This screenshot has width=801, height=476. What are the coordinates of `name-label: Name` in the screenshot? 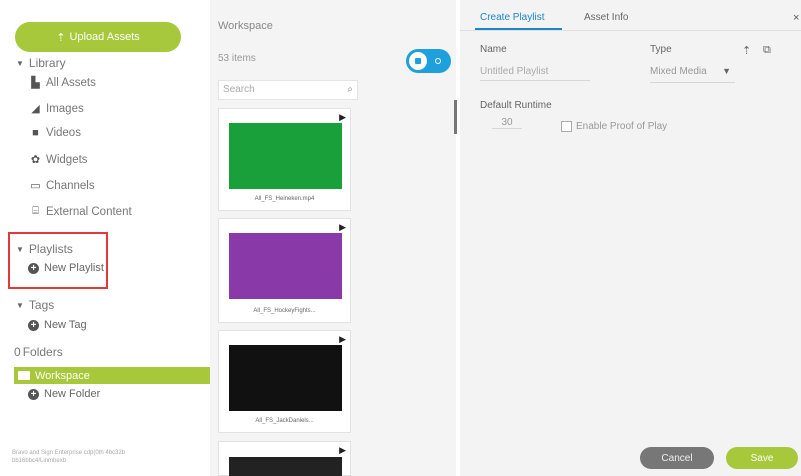 It's located at (493, 49).